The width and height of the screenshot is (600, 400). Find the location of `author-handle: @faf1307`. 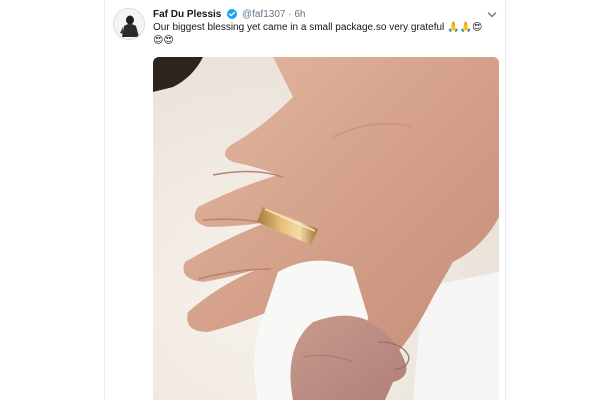

author-handle: @faf1307 is located at coordinates (264, 14).